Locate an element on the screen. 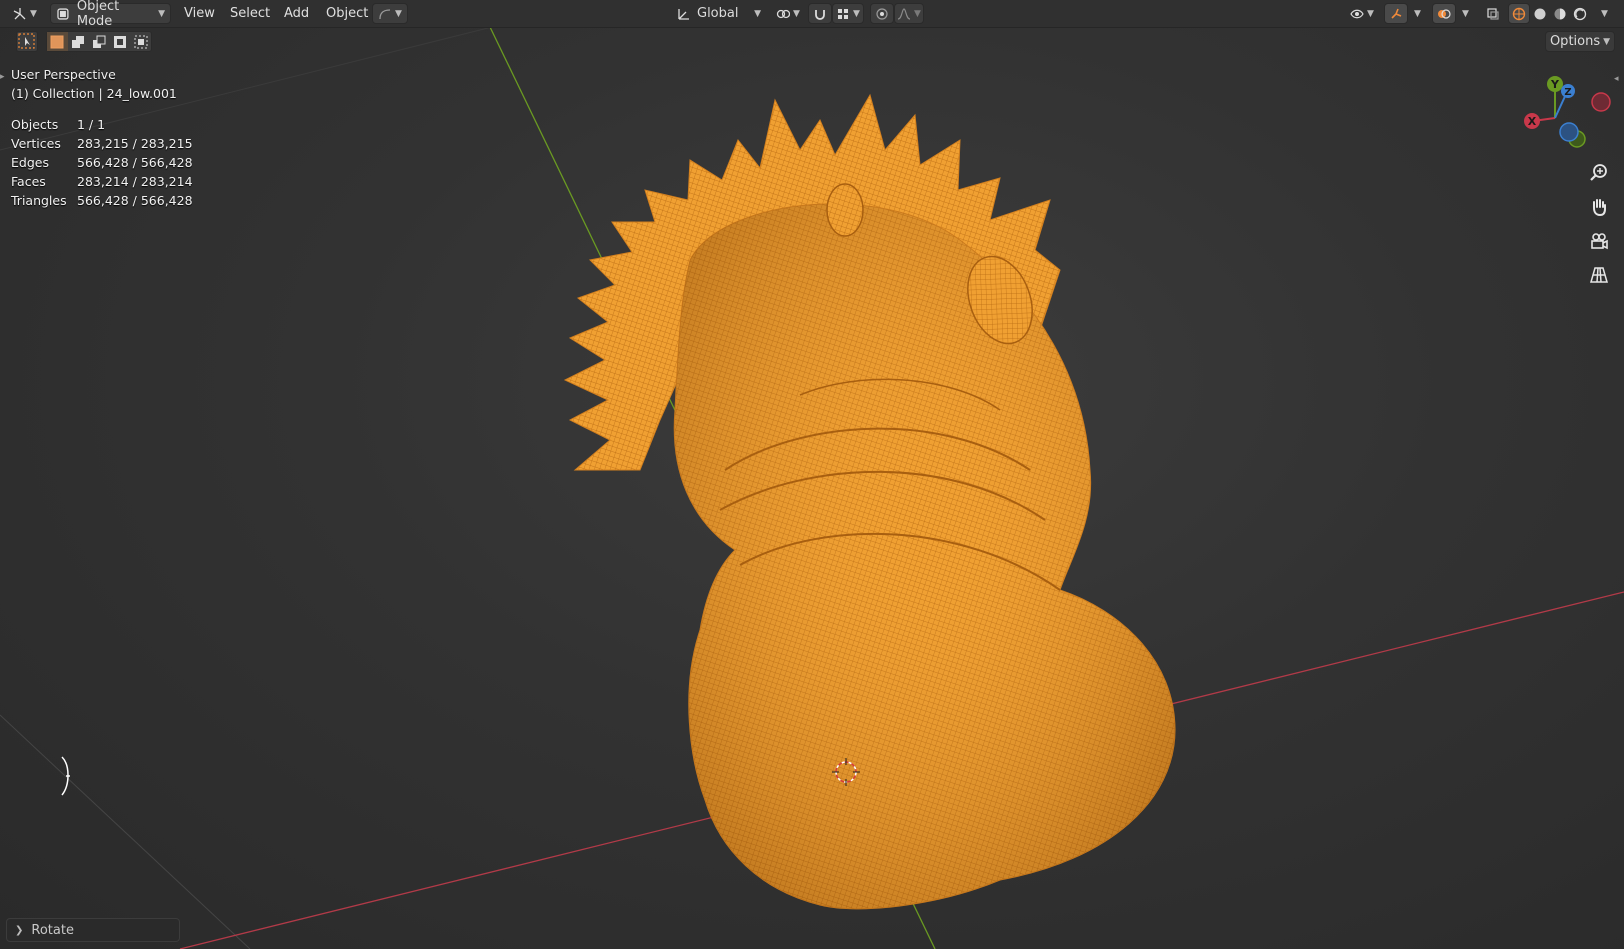  solid-shading-icon is located at coordinates (1540, 13).